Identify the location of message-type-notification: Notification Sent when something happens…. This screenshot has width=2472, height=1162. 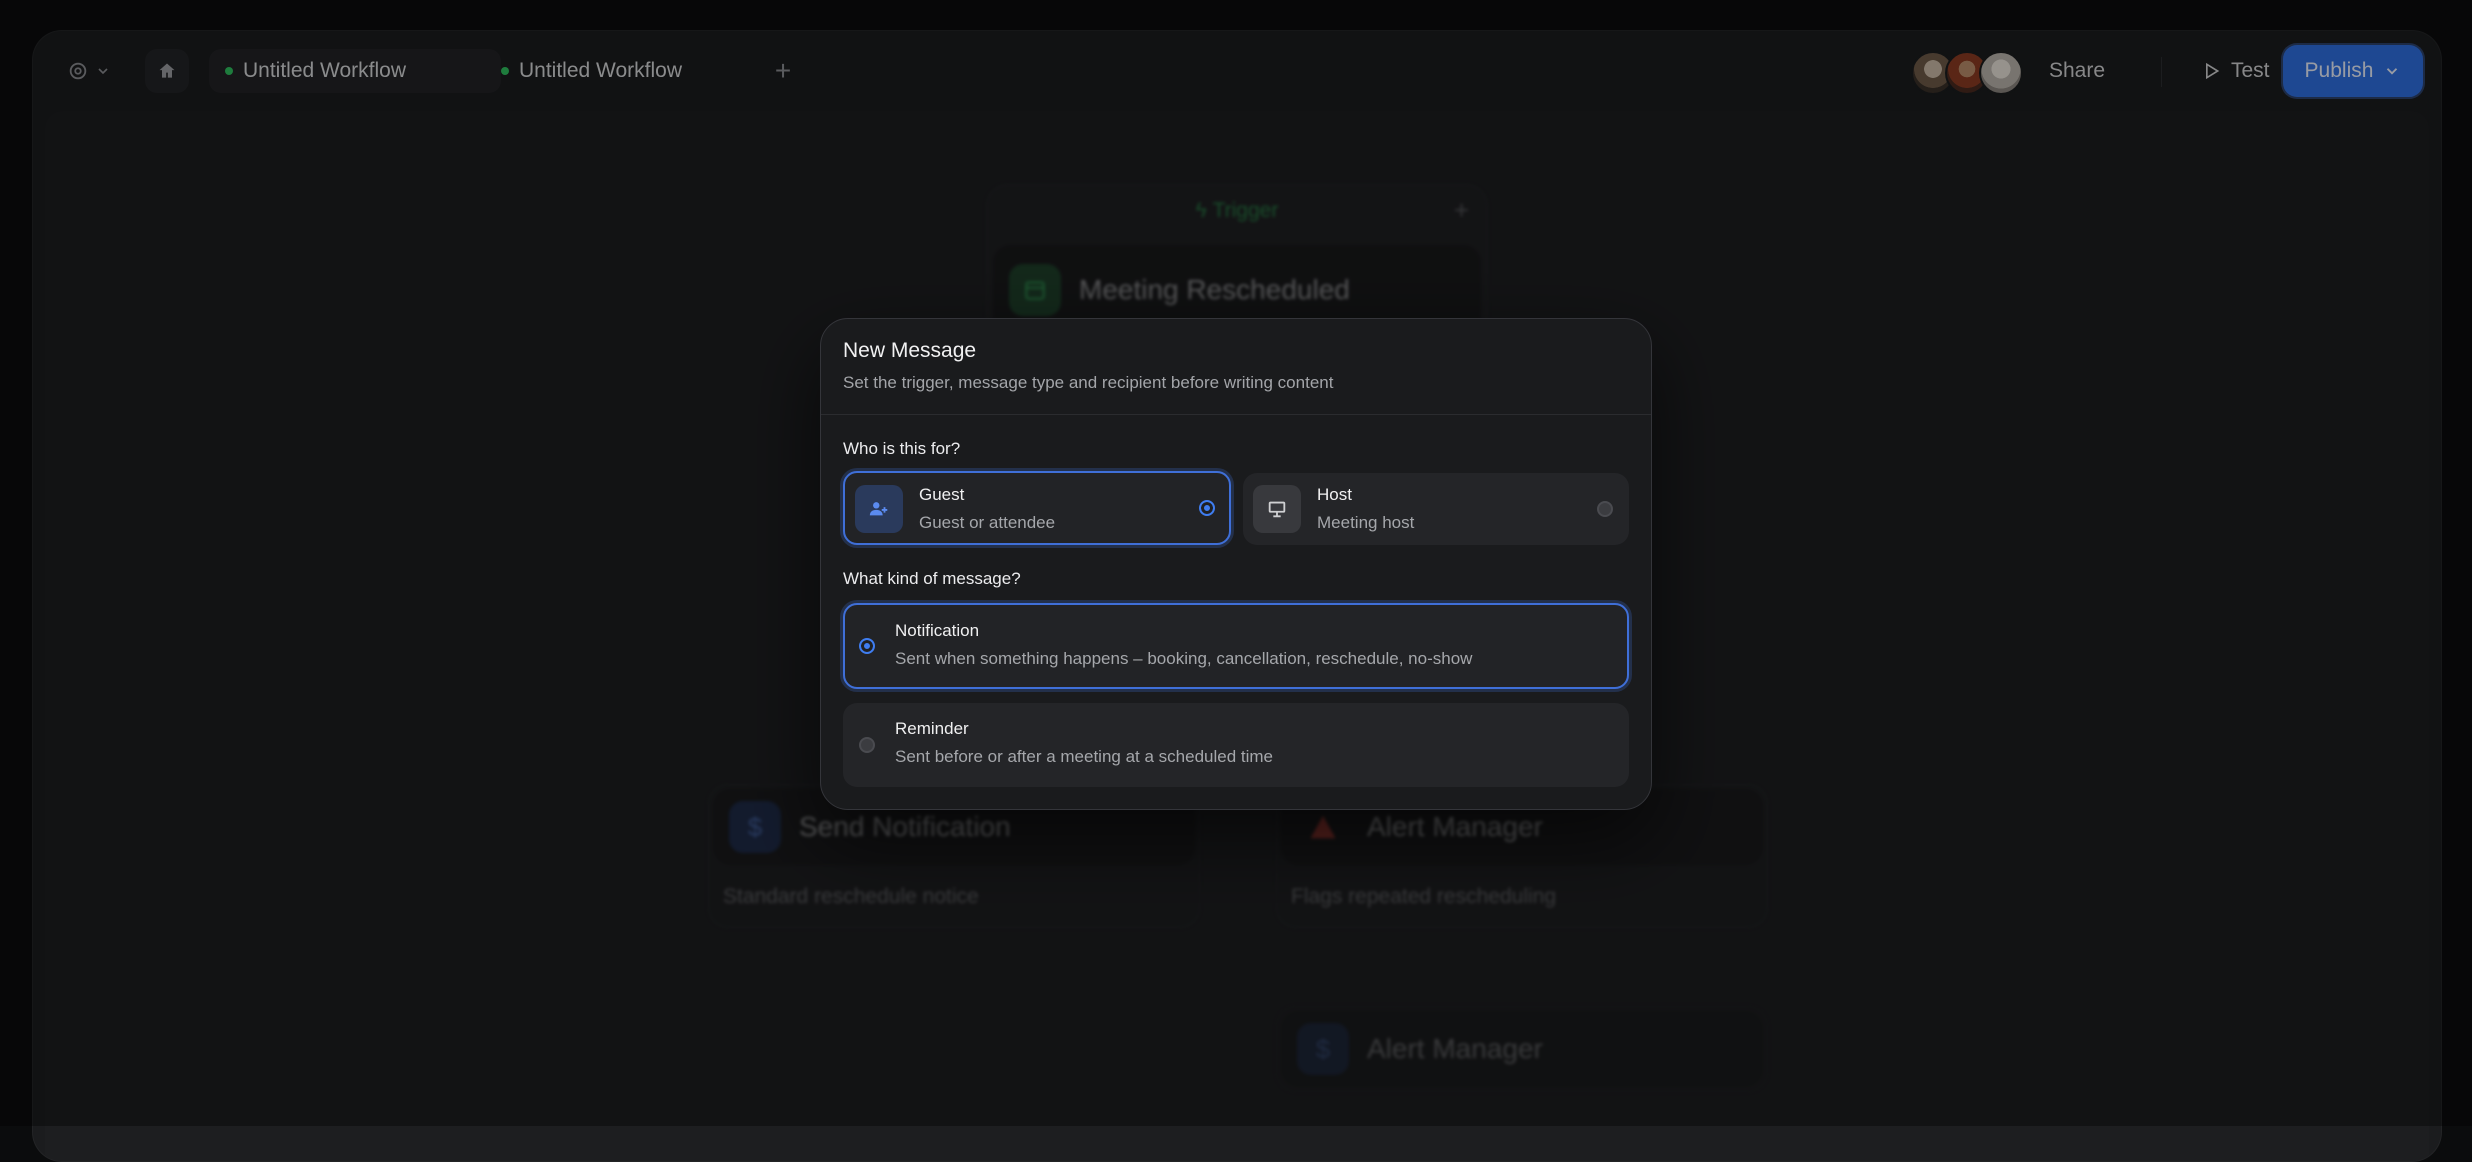
(1236, 646).